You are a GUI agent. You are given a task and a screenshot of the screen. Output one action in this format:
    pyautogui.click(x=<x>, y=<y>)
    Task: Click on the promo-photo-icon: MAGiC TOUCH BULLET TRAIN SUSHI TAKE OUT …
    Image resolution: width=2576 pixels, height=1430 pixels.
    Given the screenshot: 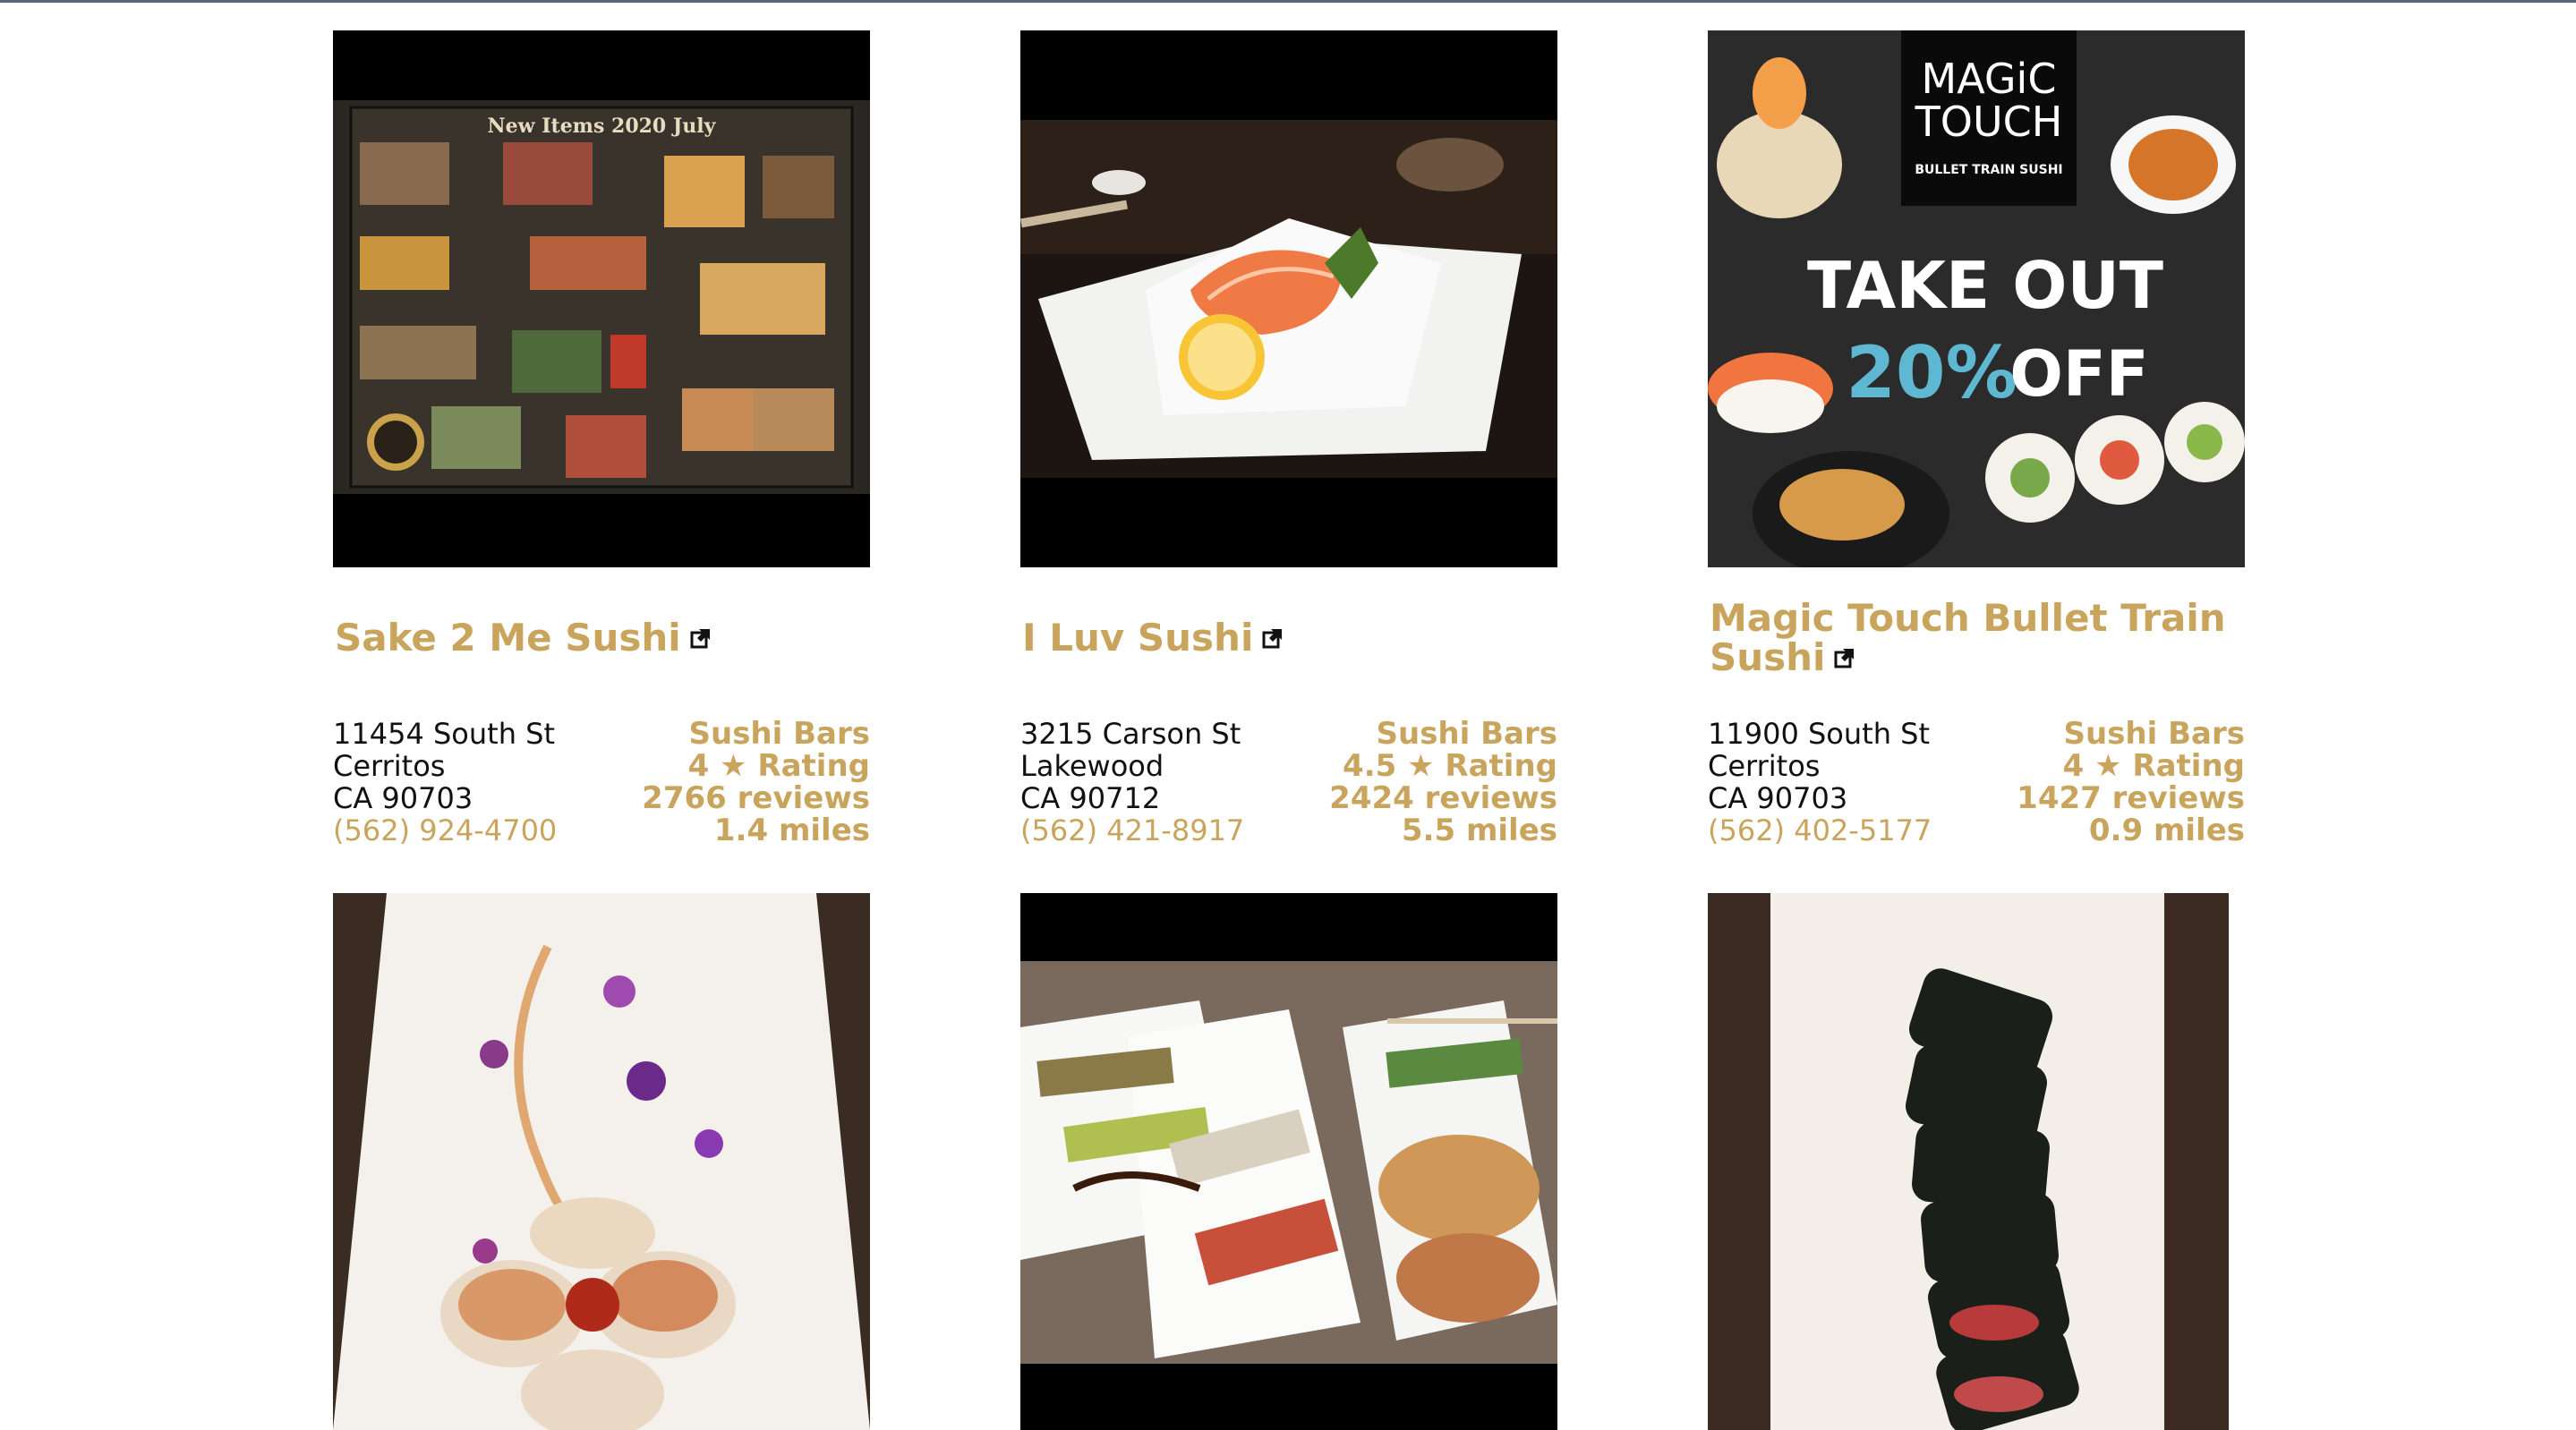 What is the action you would take?
    pyautogui.click(x=1976, y=298)
    